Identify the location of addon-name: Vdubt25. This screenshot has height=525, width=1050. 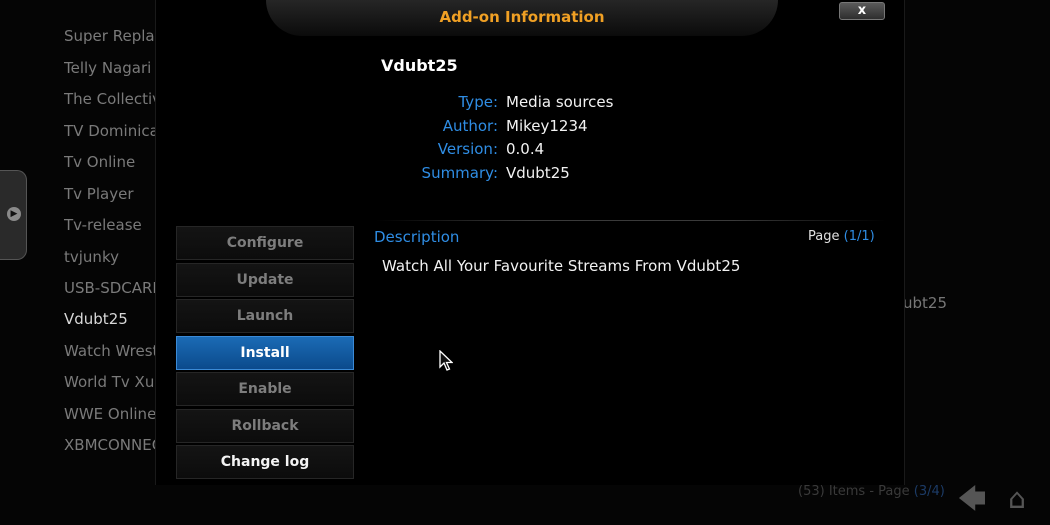
(419, 65).